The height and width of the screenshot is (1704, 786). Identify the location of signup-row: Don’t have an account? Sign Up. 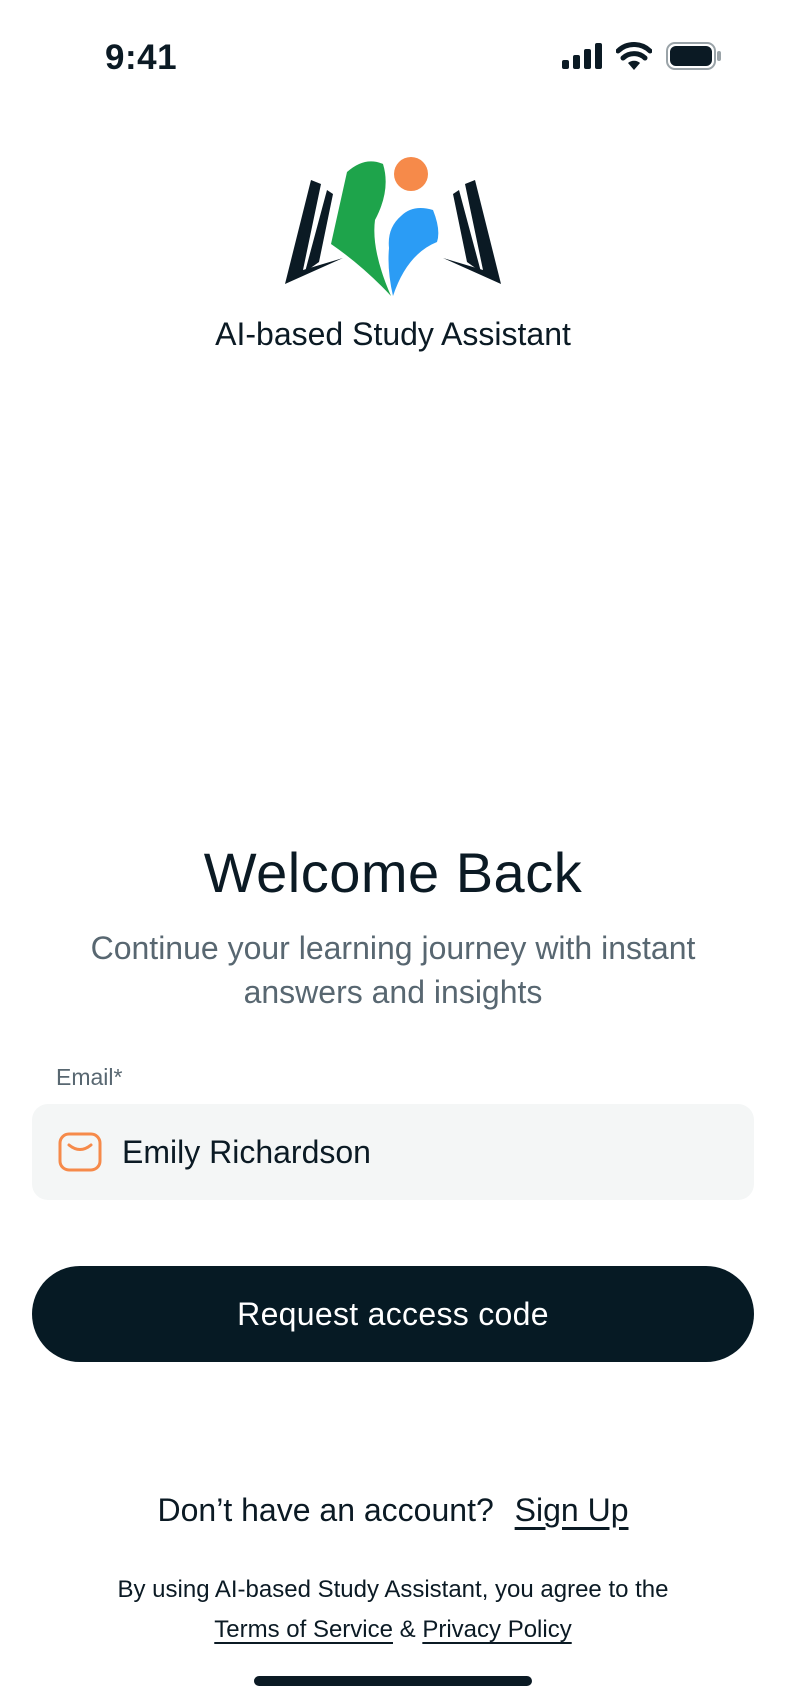
(393, 1510).